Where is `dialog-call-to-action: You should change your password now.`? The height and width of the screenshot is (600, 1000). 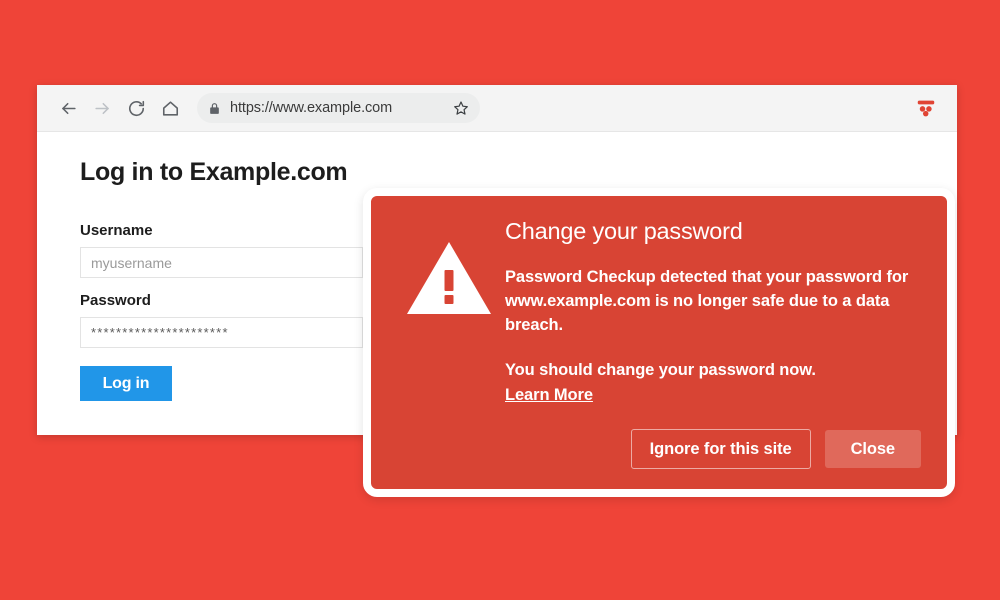
dialog-call-to-action: You should change your password now. is located at coordinates (660, 370).